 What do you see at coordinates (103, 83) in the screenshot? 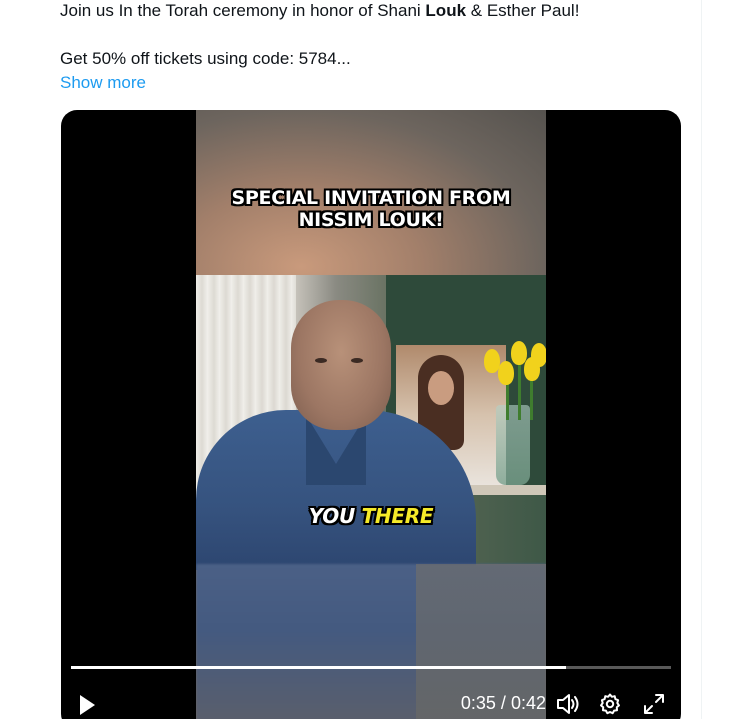
I see `show-more-link: Show more` at bounding box center [103, 83].